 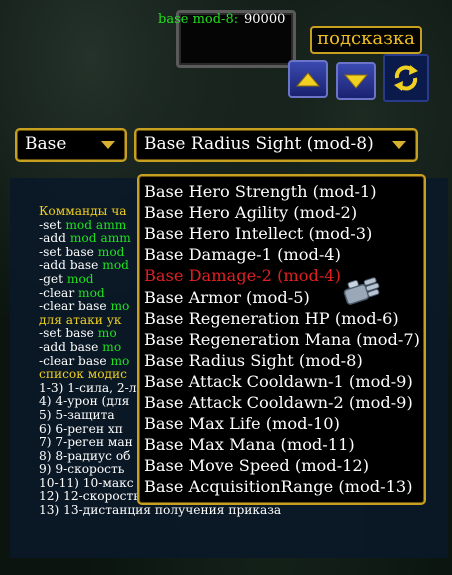 I want to click on list-item: Base Damage-1 (mod-4), so click(x=242, y=254).